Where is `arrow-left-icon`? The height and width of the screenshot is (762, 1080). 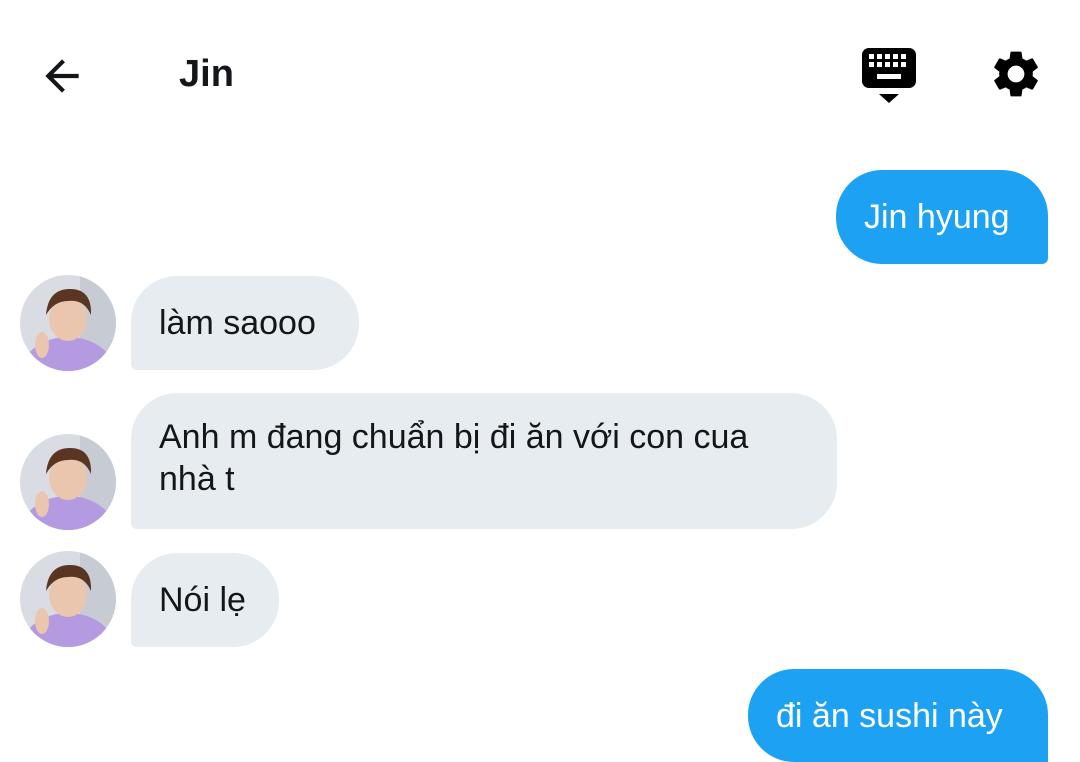 arrow-left-icon is located at coordinates (62, 76).